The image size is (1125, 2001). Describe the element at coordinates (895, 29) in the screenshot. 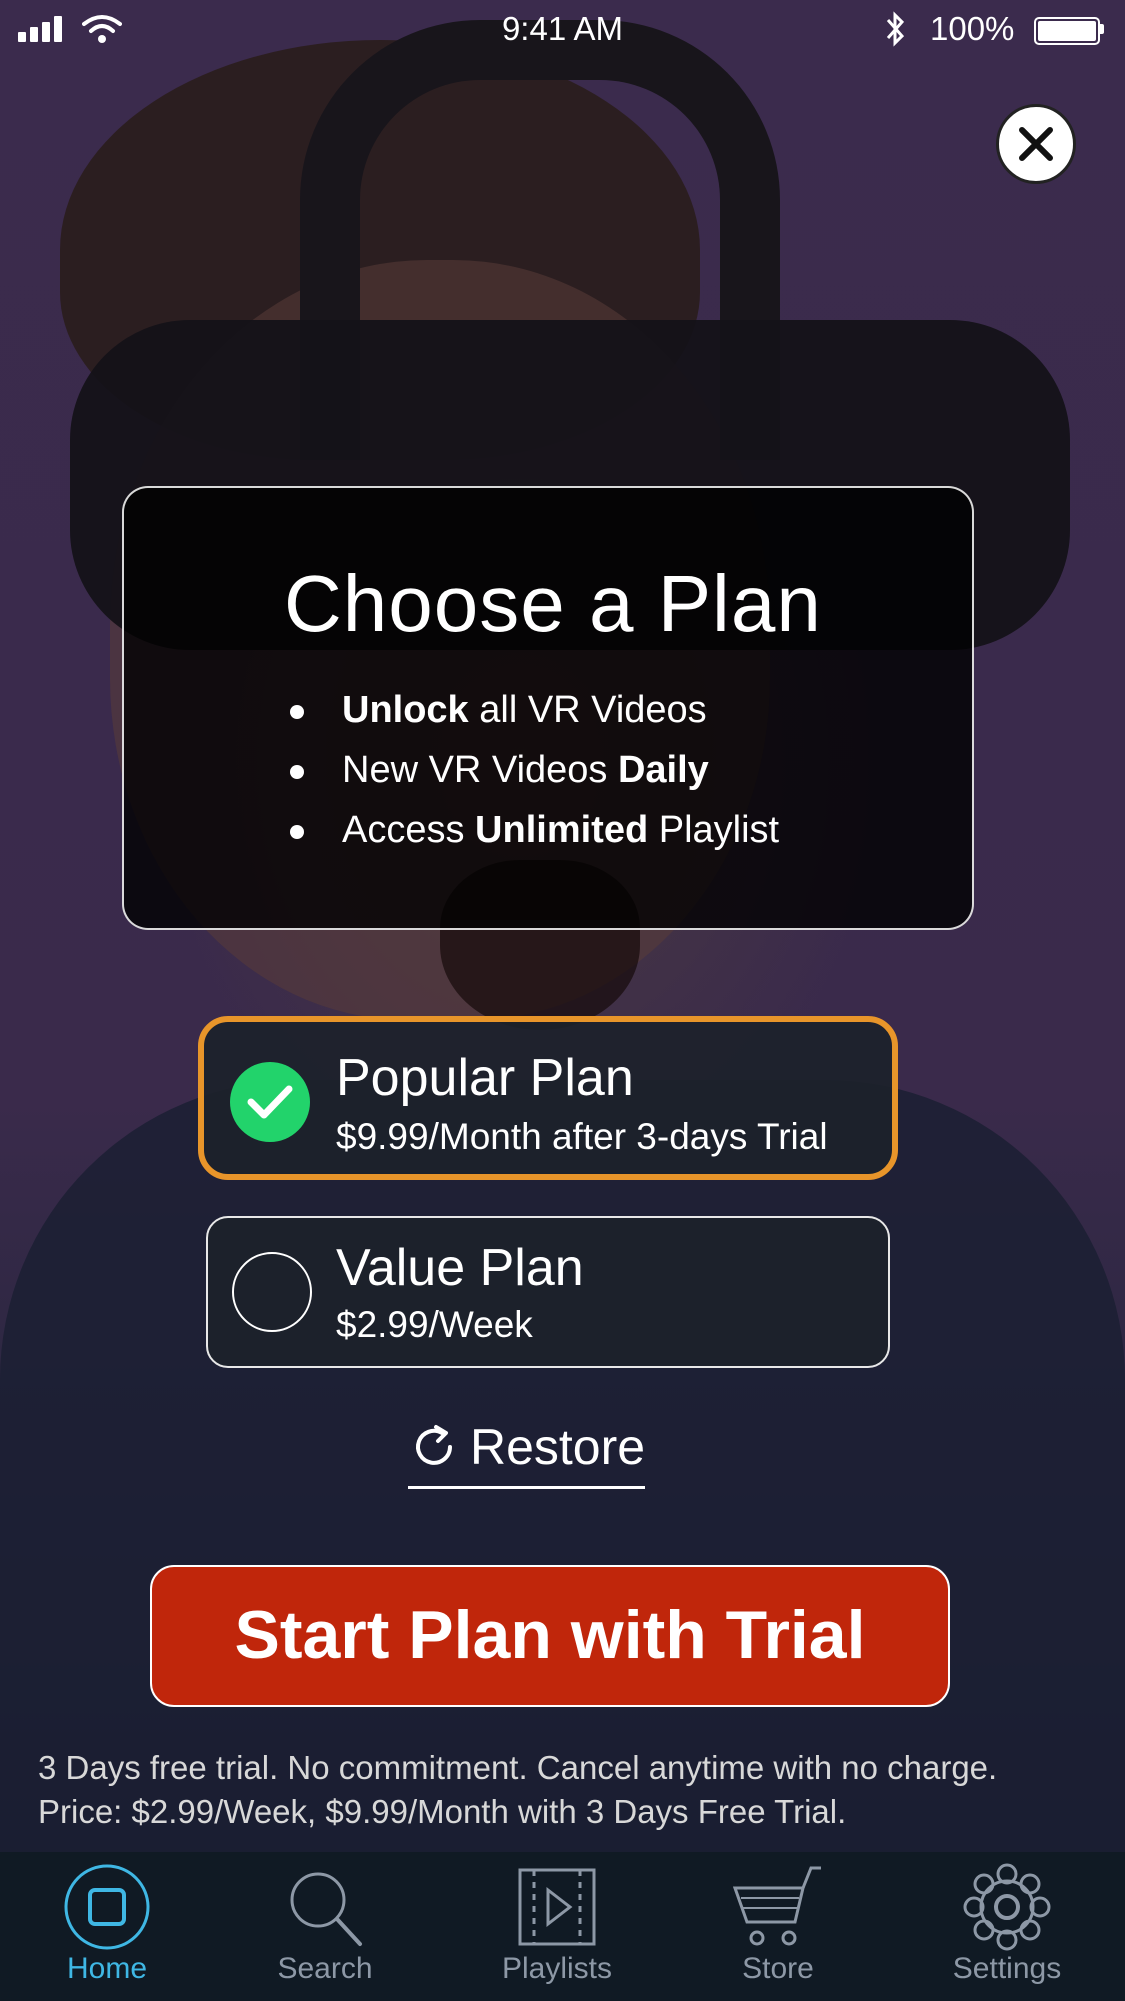

I see `bluetooth-icon` at that location.